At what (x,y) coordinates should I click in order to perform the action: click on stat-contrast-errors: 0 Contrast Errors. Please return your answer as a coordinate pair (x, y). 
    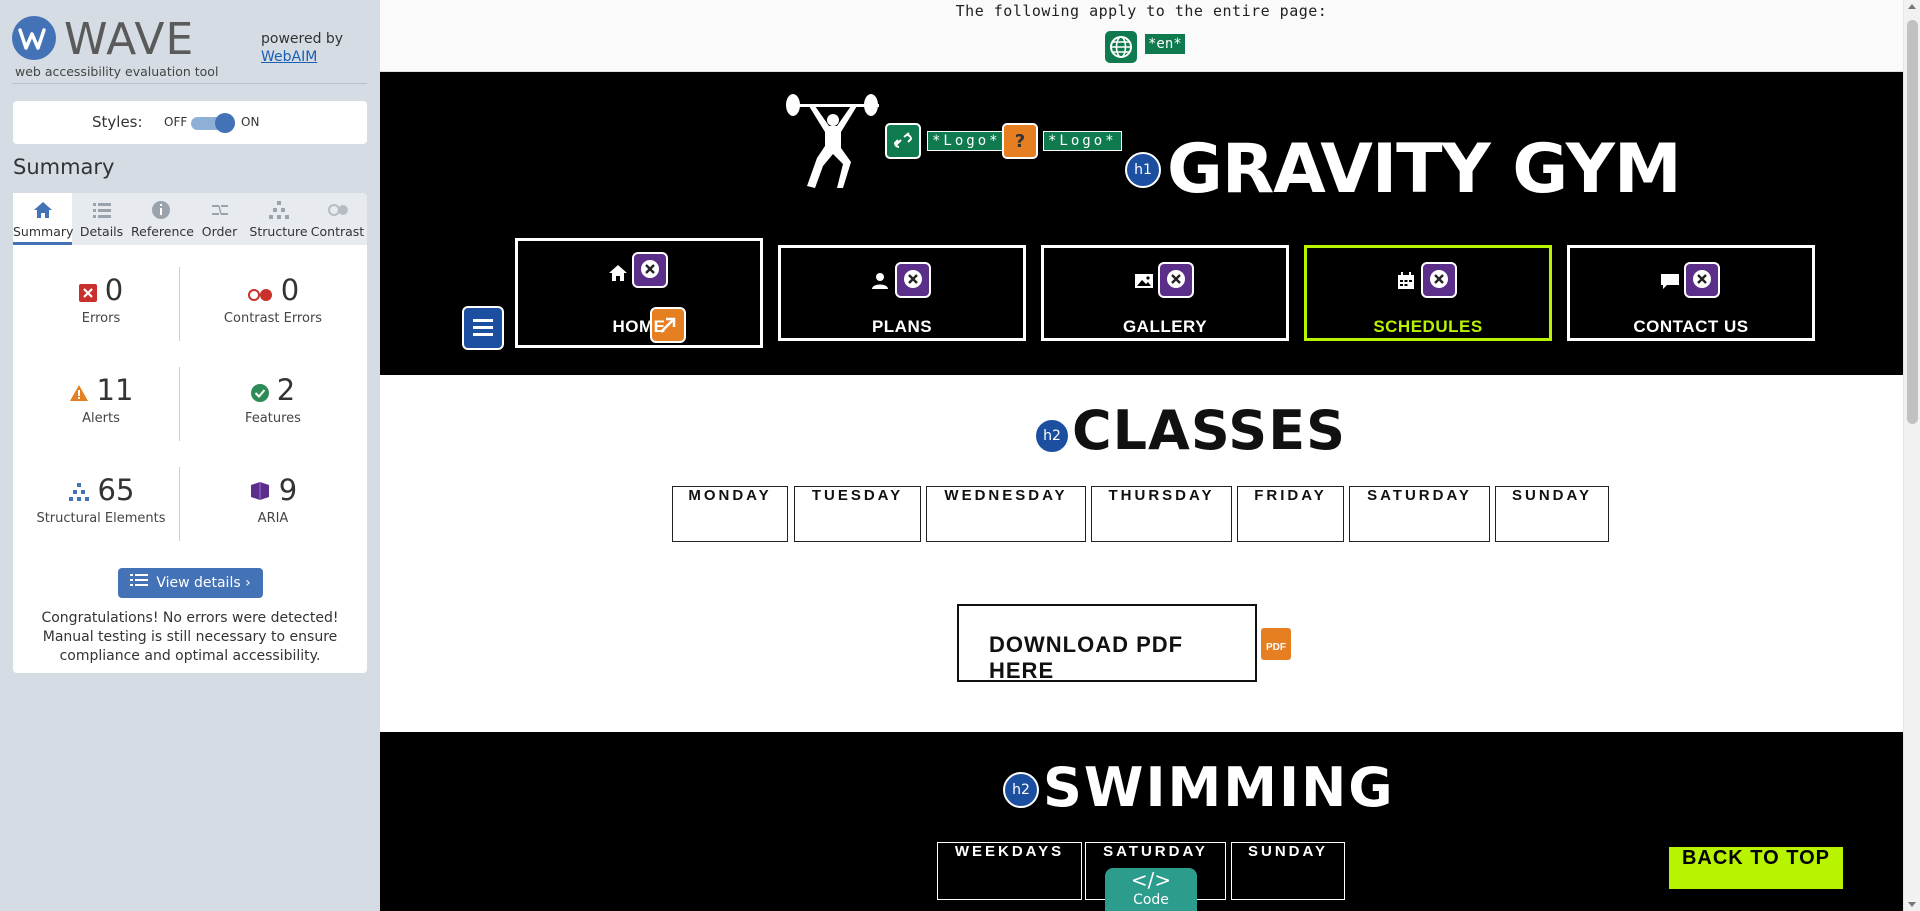
    Looking at the image, I should click on (273, 301).